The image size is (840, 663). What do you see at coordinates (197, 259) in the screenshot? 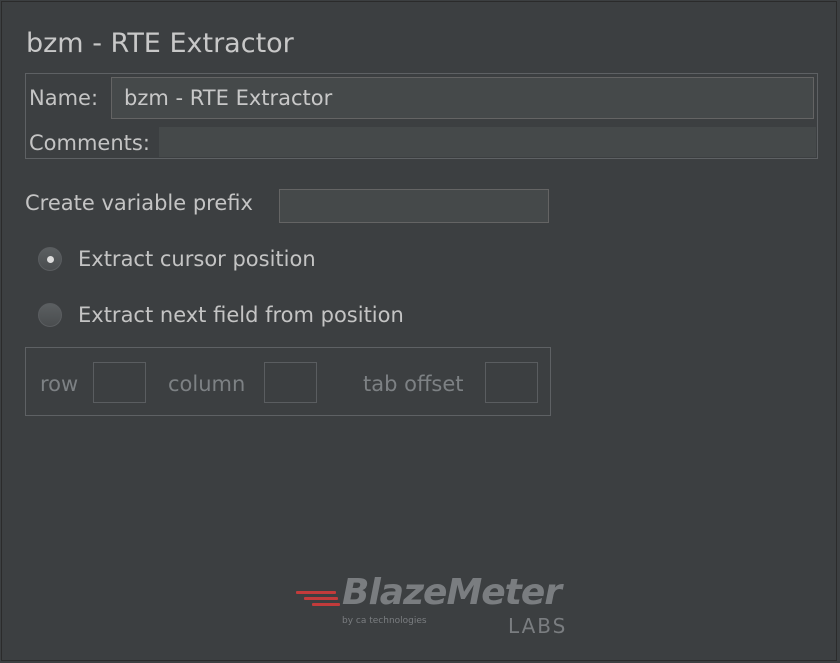
I see `extract-cursor-position-label: Extract cursor position` at bounding box center [197, 259].